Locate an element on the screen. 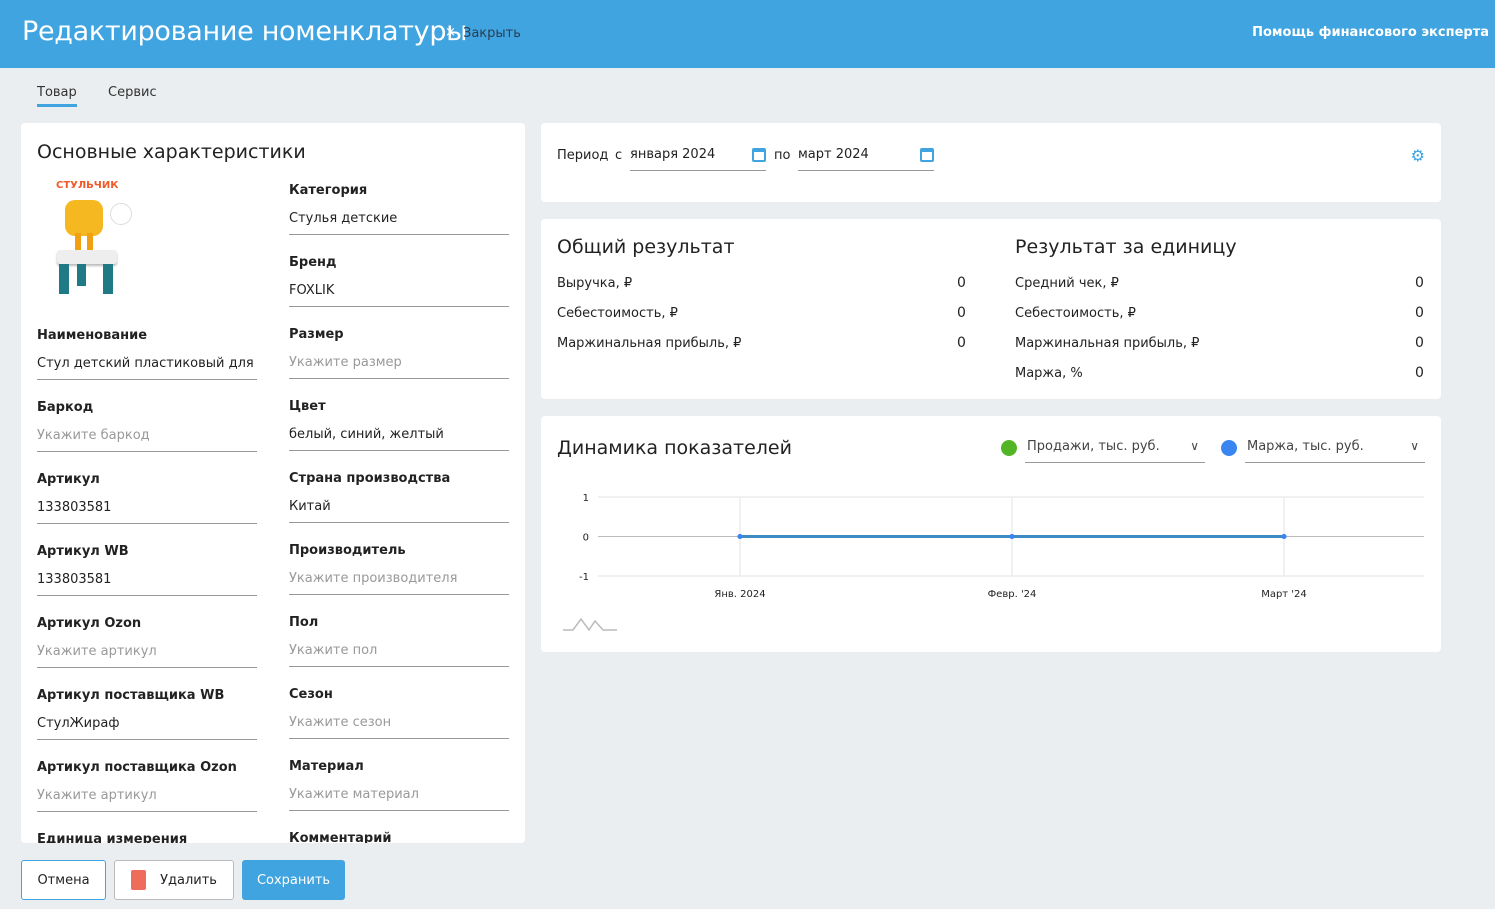 The height and width of the screenshot is (909, 1495). chevron-down-icon: ∨ is located at coordinates (1194, 446).